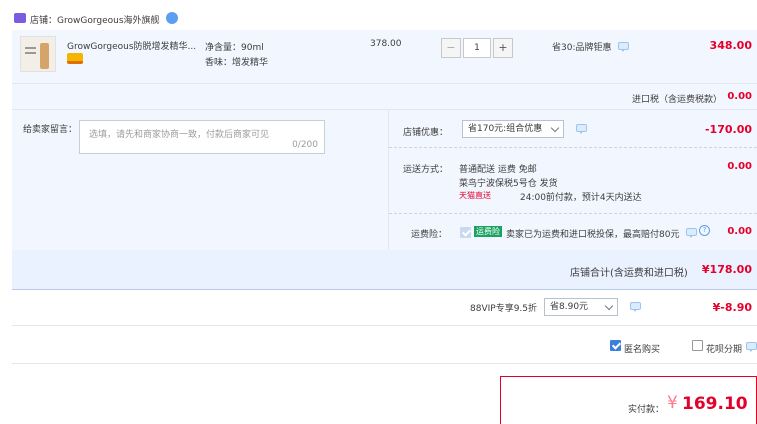 The height and width of the screenshot is (424, 757). What do you see at coordinates (384, 308) in the screenshot?
I see `vip-row: 88VIP专享9.5折 省8.90元 ¥-8.90` at bounding box center [384, 308].